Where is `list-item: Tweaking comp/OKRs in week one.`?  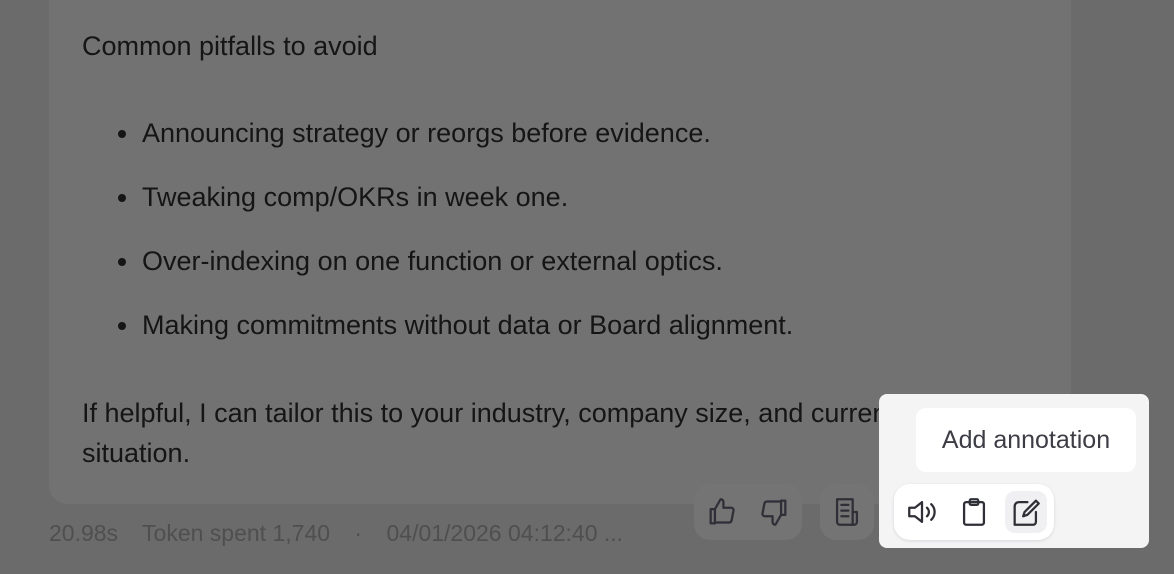
list-item: Tweaking comp/OKRs in week one. is located at coordinates (342, 197).